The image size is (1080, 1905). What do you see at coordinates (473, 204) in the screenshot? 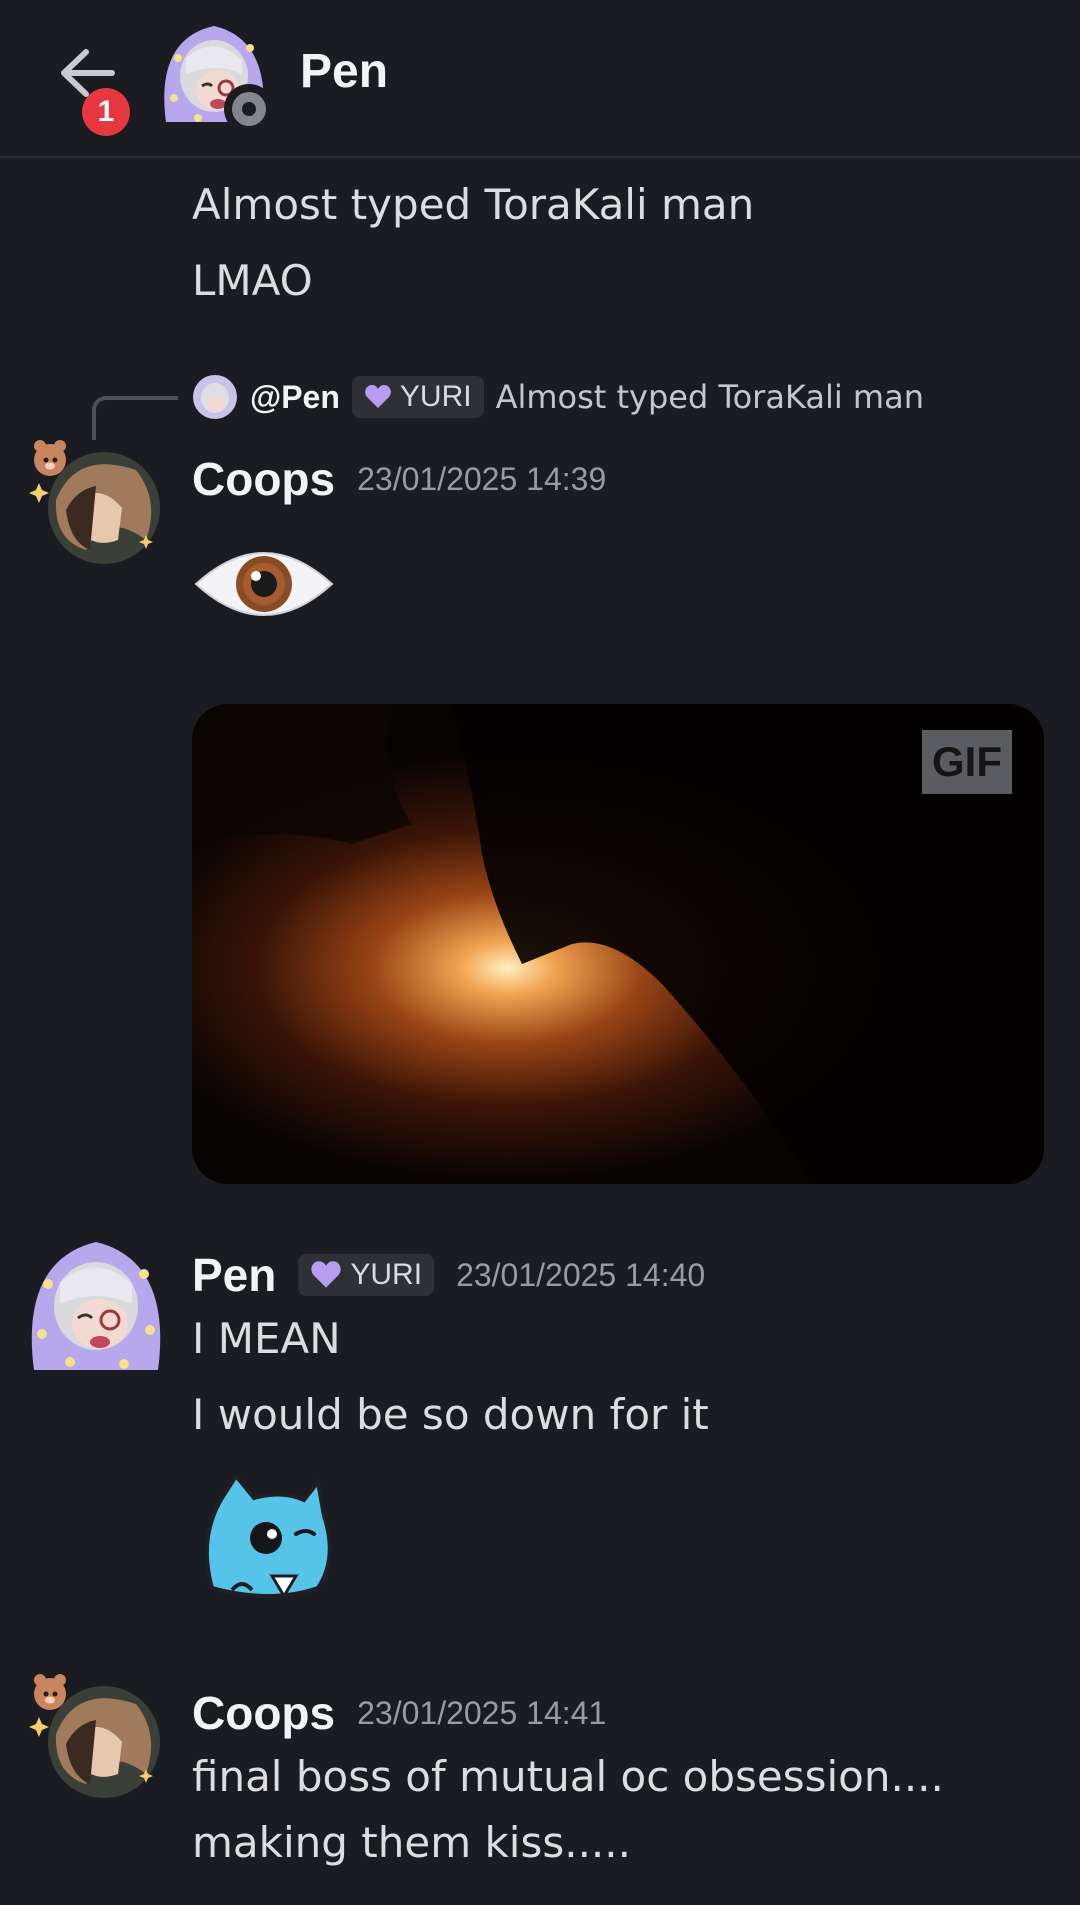
I see `message-text: Almost typed ToraKali man` at bounding box center [473, 204].